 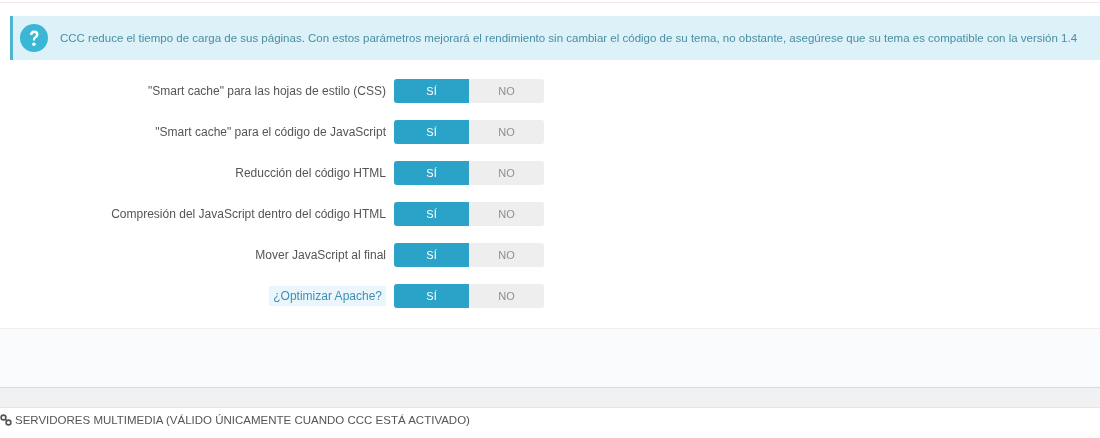 I want to click on setting-label: Mover JavaScript al final, so click(x=320, y=254).